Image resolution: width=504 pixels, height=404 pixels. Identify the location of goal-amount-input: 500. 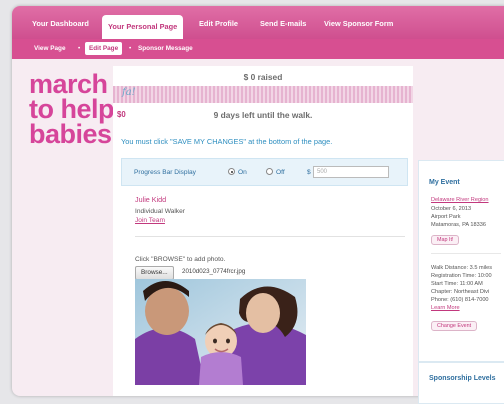
(351, 172).